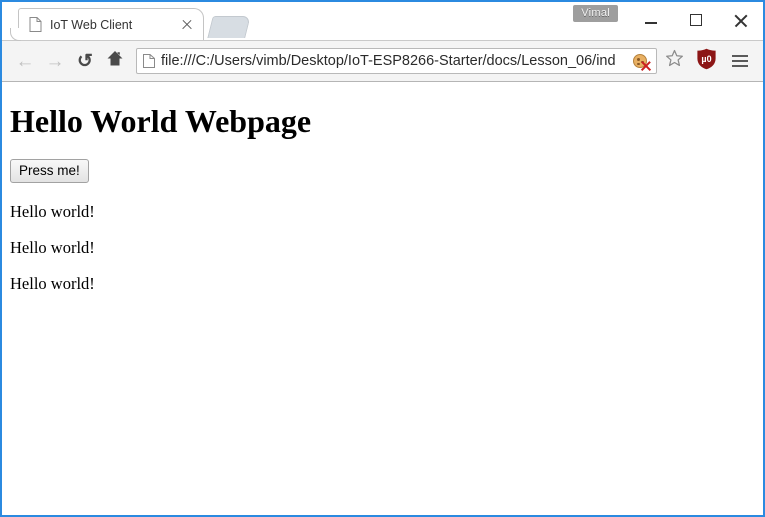 The width and height of the screenshot is (765, 517). I want to click on tab-title: IoT Web Client, so click(91, 24).